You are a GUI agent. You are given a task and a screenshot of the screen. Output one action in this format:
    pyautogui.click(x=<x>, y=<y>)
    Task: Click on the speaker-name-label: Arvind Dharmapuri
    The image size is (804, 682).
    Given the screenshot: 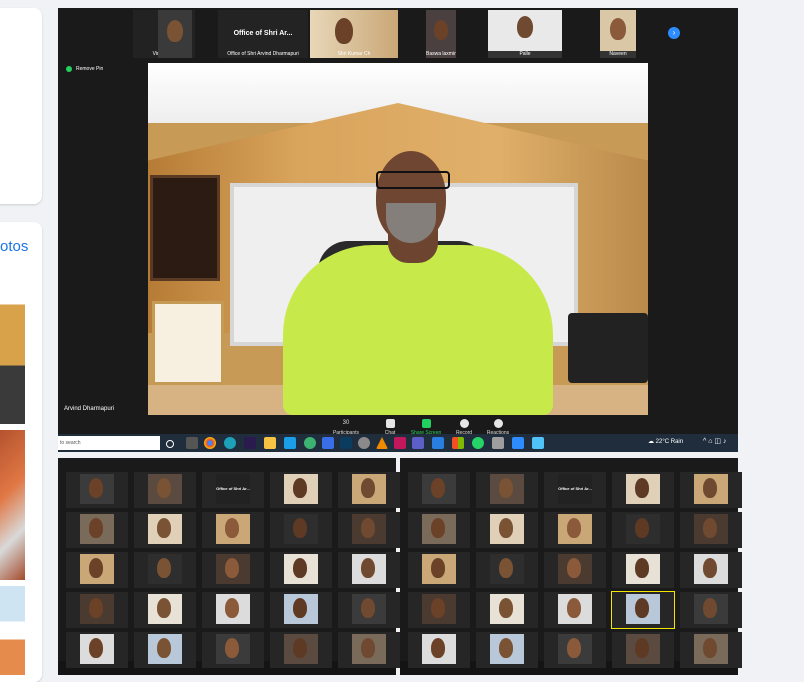 What is the action you would take?
    pyautogui.click(x=89, y=409)
    